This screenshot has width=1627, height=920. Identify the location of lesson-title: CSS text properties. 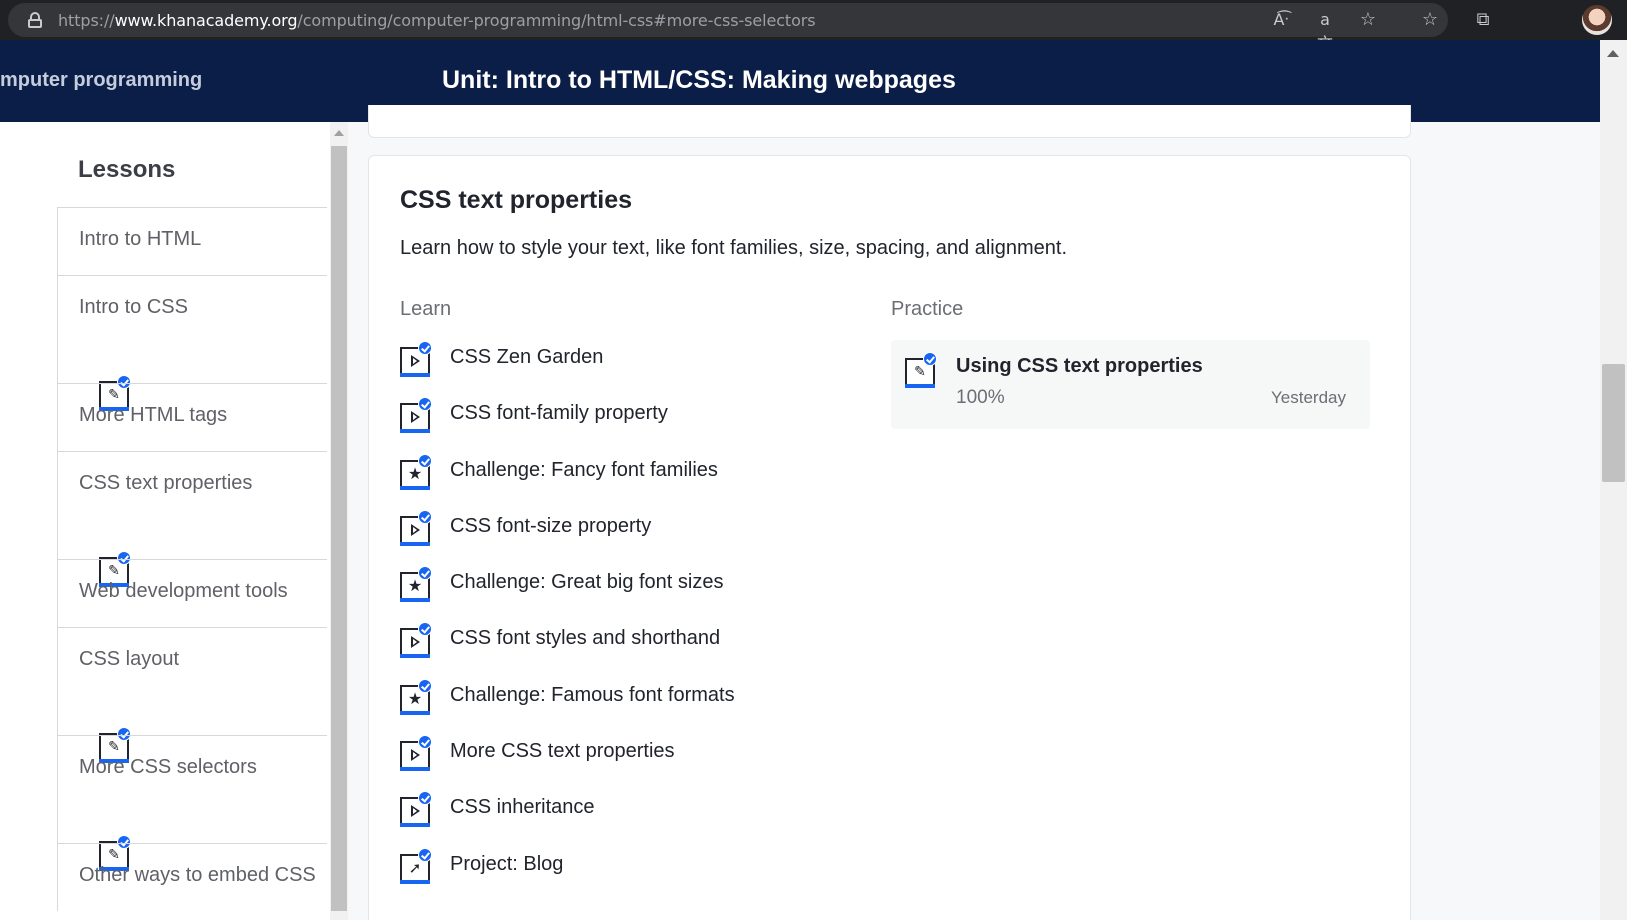
(516, 200).